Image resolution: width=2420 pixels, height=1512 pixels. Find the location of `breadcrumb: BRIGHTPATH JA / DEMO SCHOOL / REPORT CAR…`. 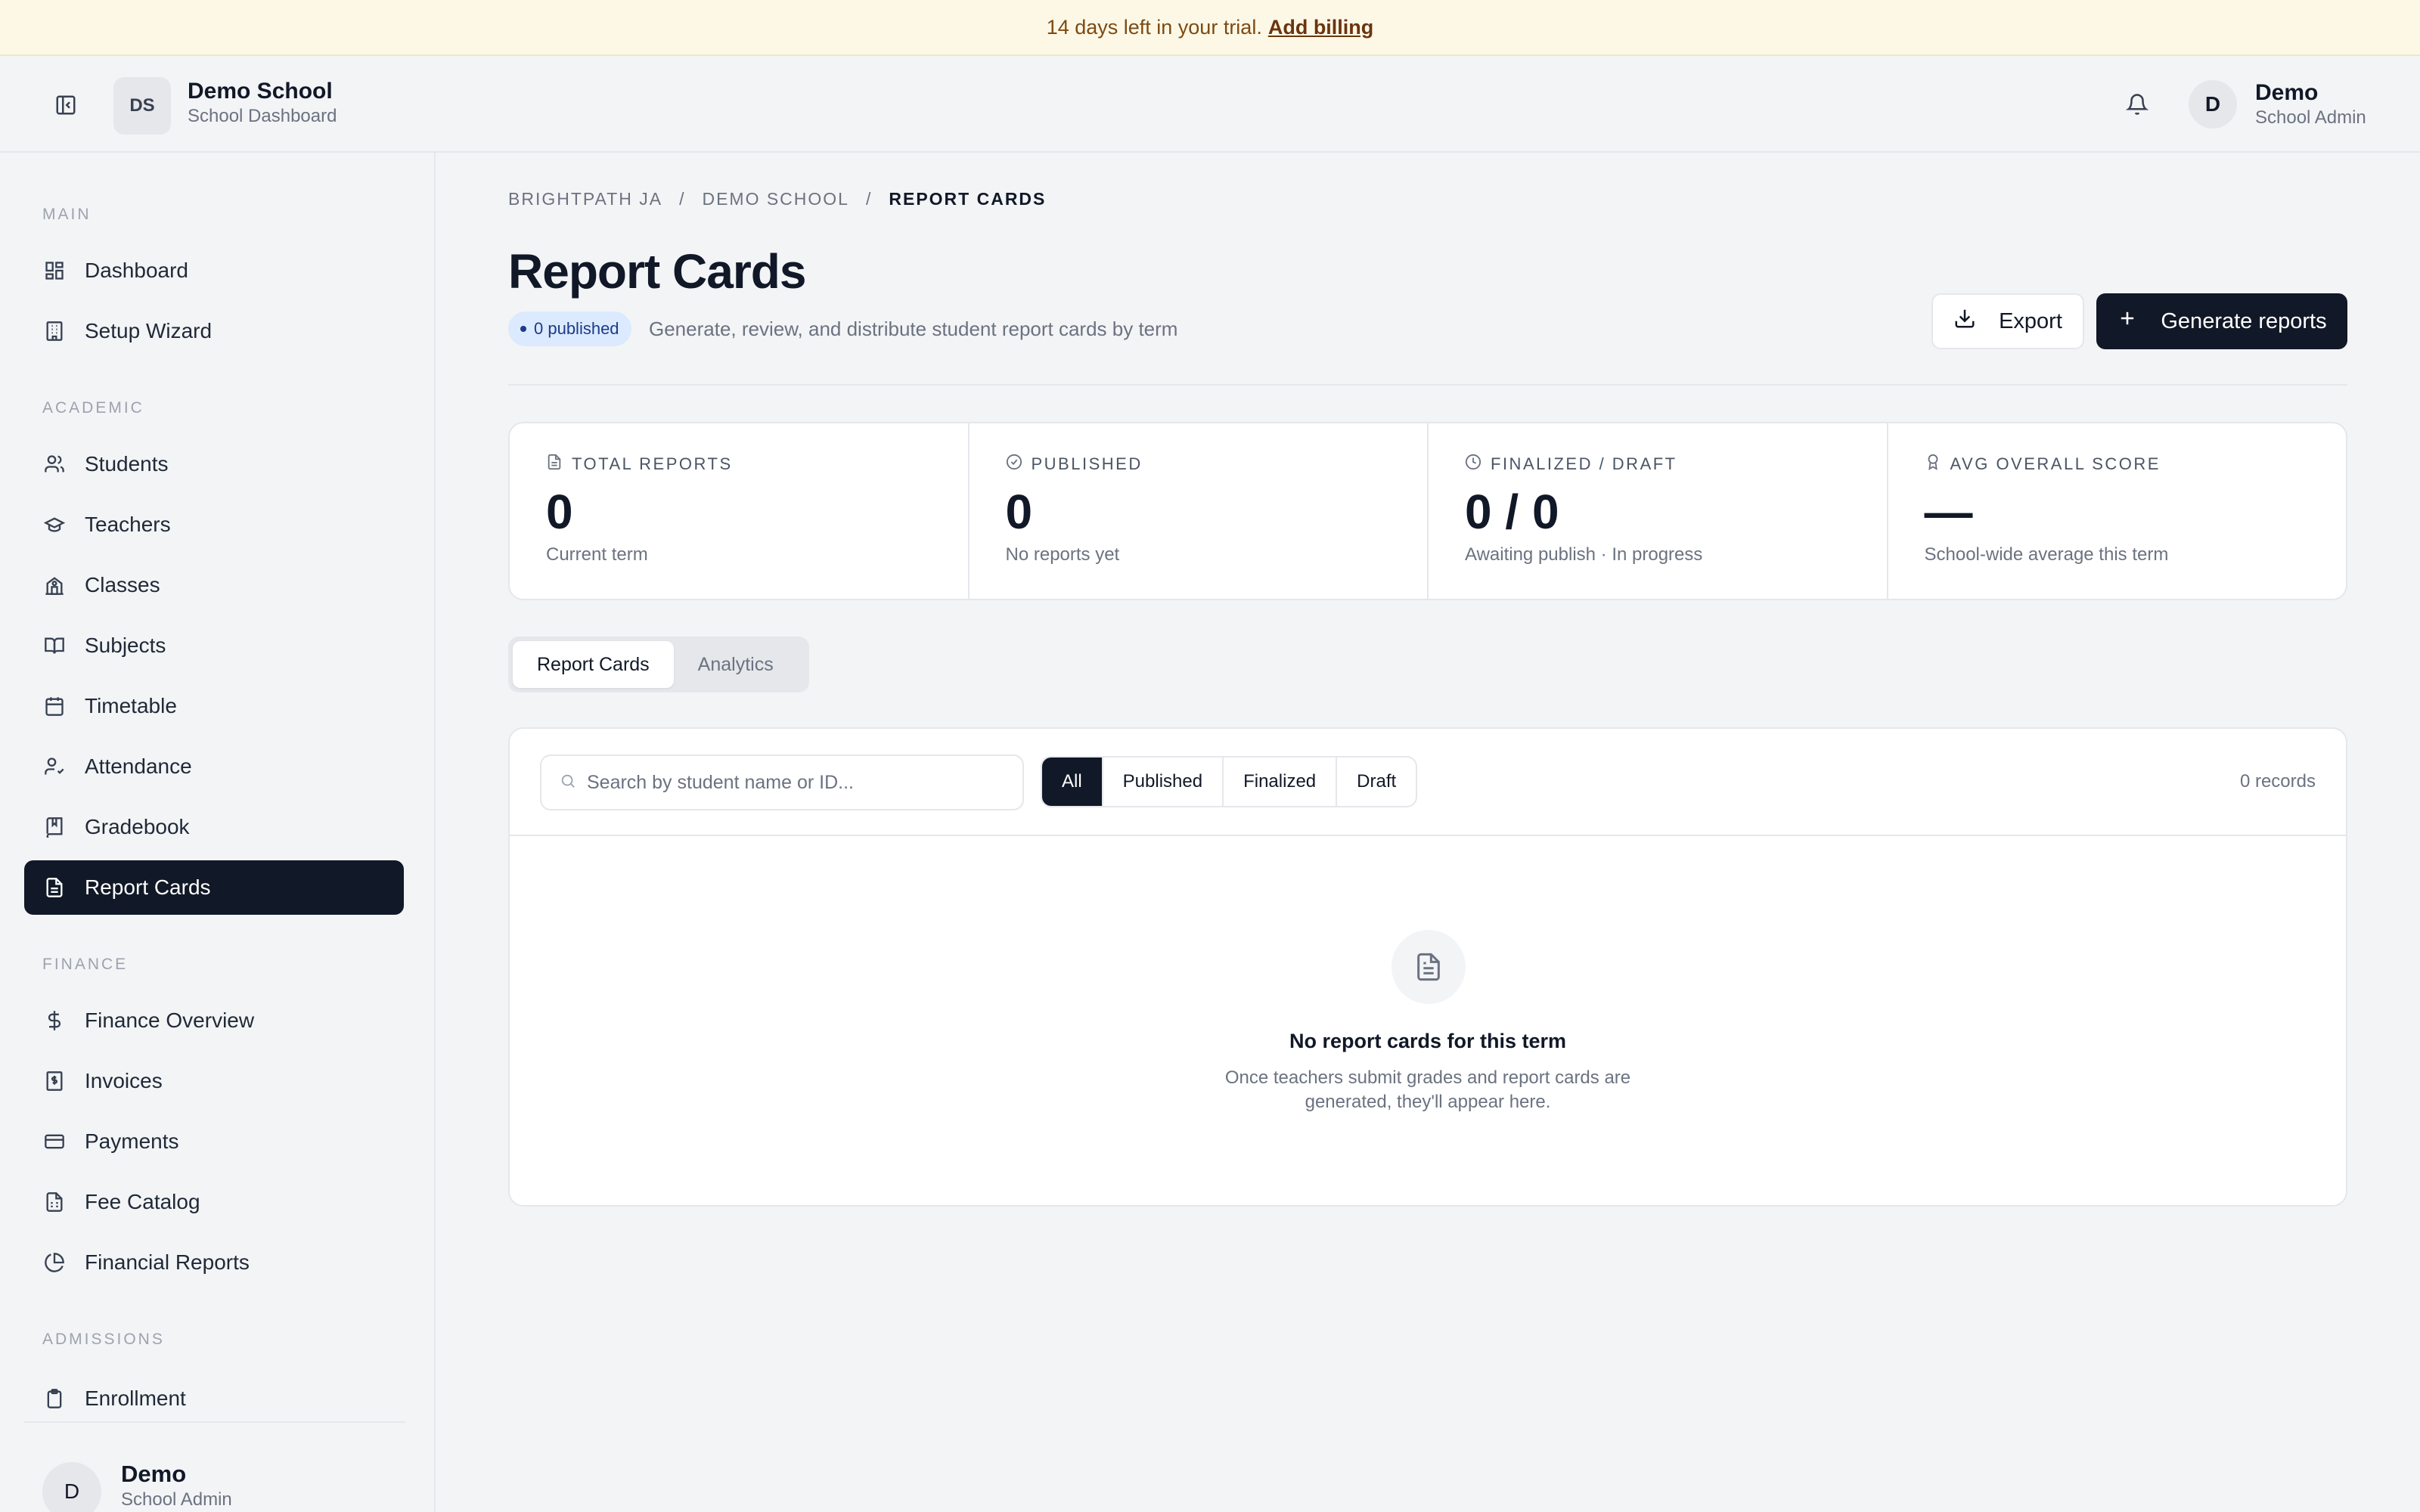

breadcrumb: BRIGHTPATH JA / DEMO SCHOOL / REPORT CAR… is located at coordinates (777, 199).